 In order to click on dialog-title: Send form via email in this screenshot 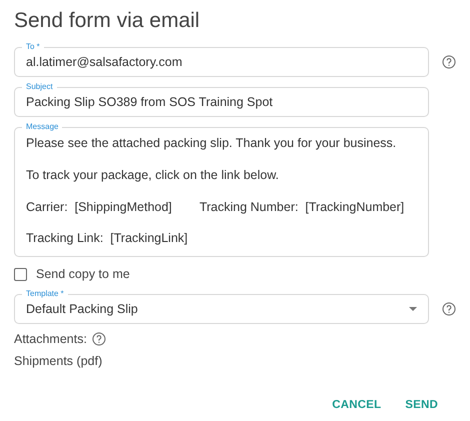, I will do `click(107, 21)`.